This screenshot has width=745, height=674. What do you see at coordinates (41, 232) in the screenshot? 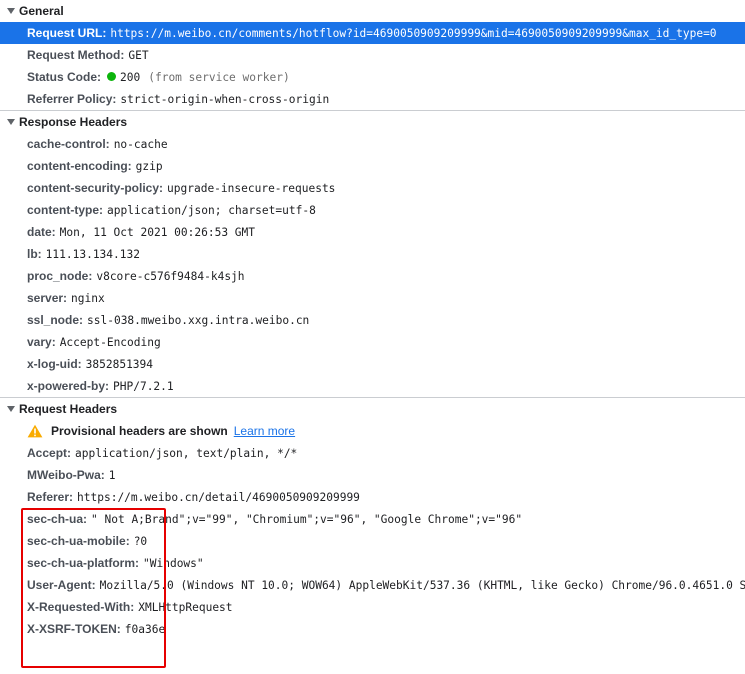
I see `header-key: date:` at bounding box center [41, 232].